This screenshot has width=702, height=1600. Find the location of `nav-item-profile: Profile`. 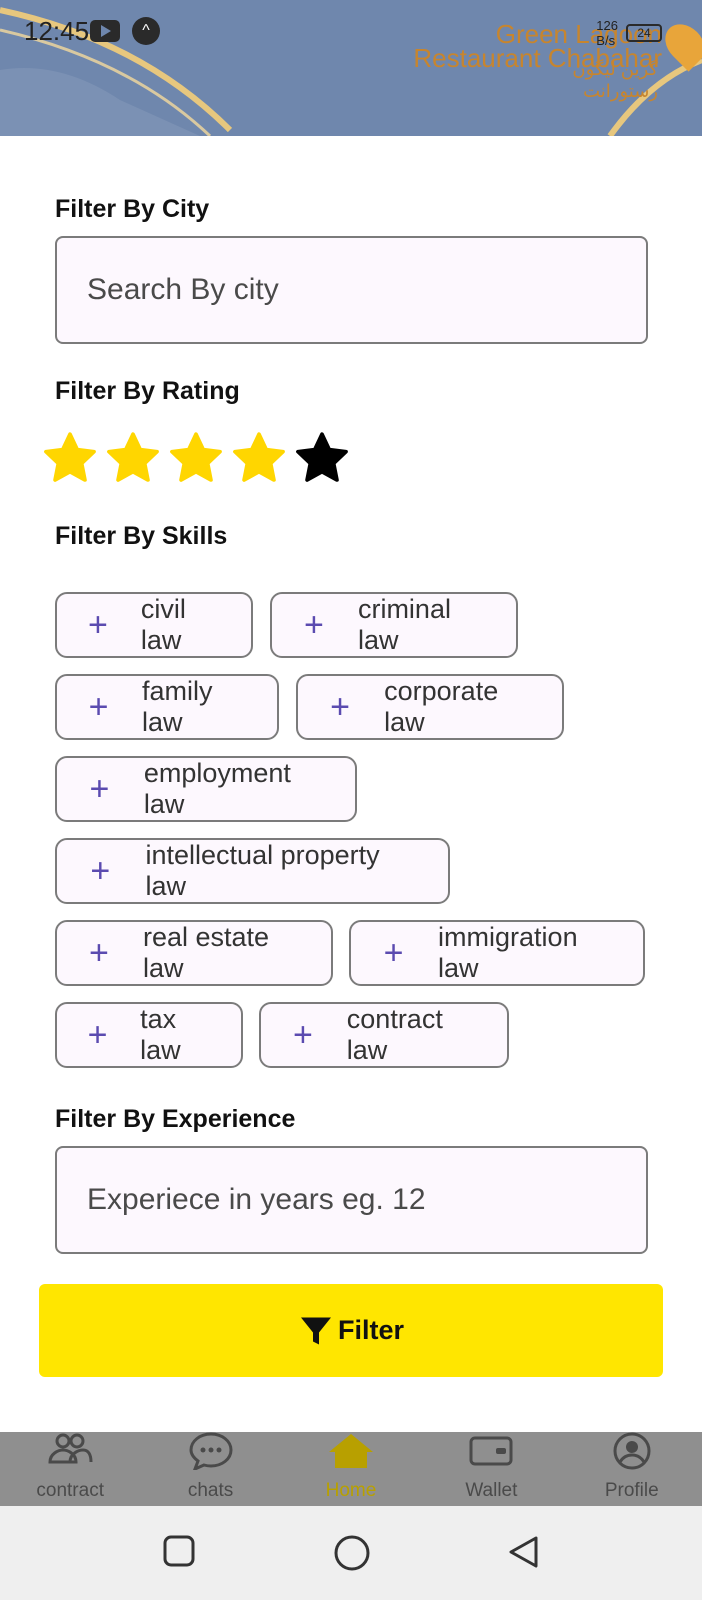

nav-item-profile: Profile is located at coordinates (632, 1469).